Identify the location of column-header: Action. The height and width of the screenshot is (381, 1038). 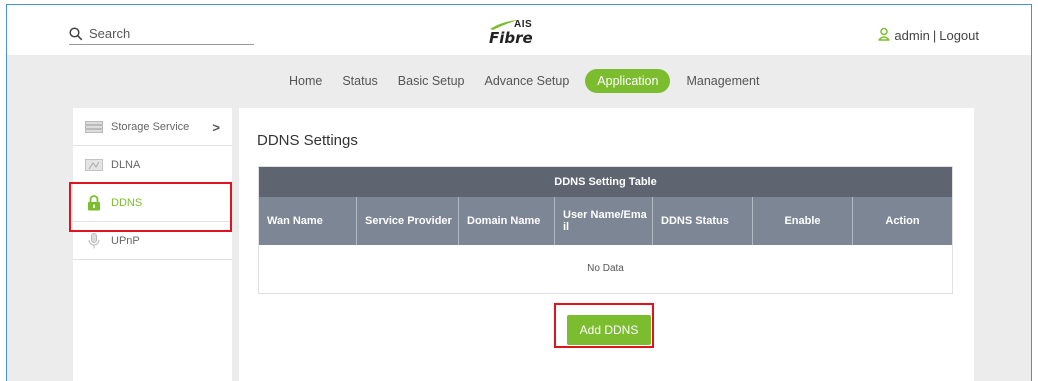
(902, 221).